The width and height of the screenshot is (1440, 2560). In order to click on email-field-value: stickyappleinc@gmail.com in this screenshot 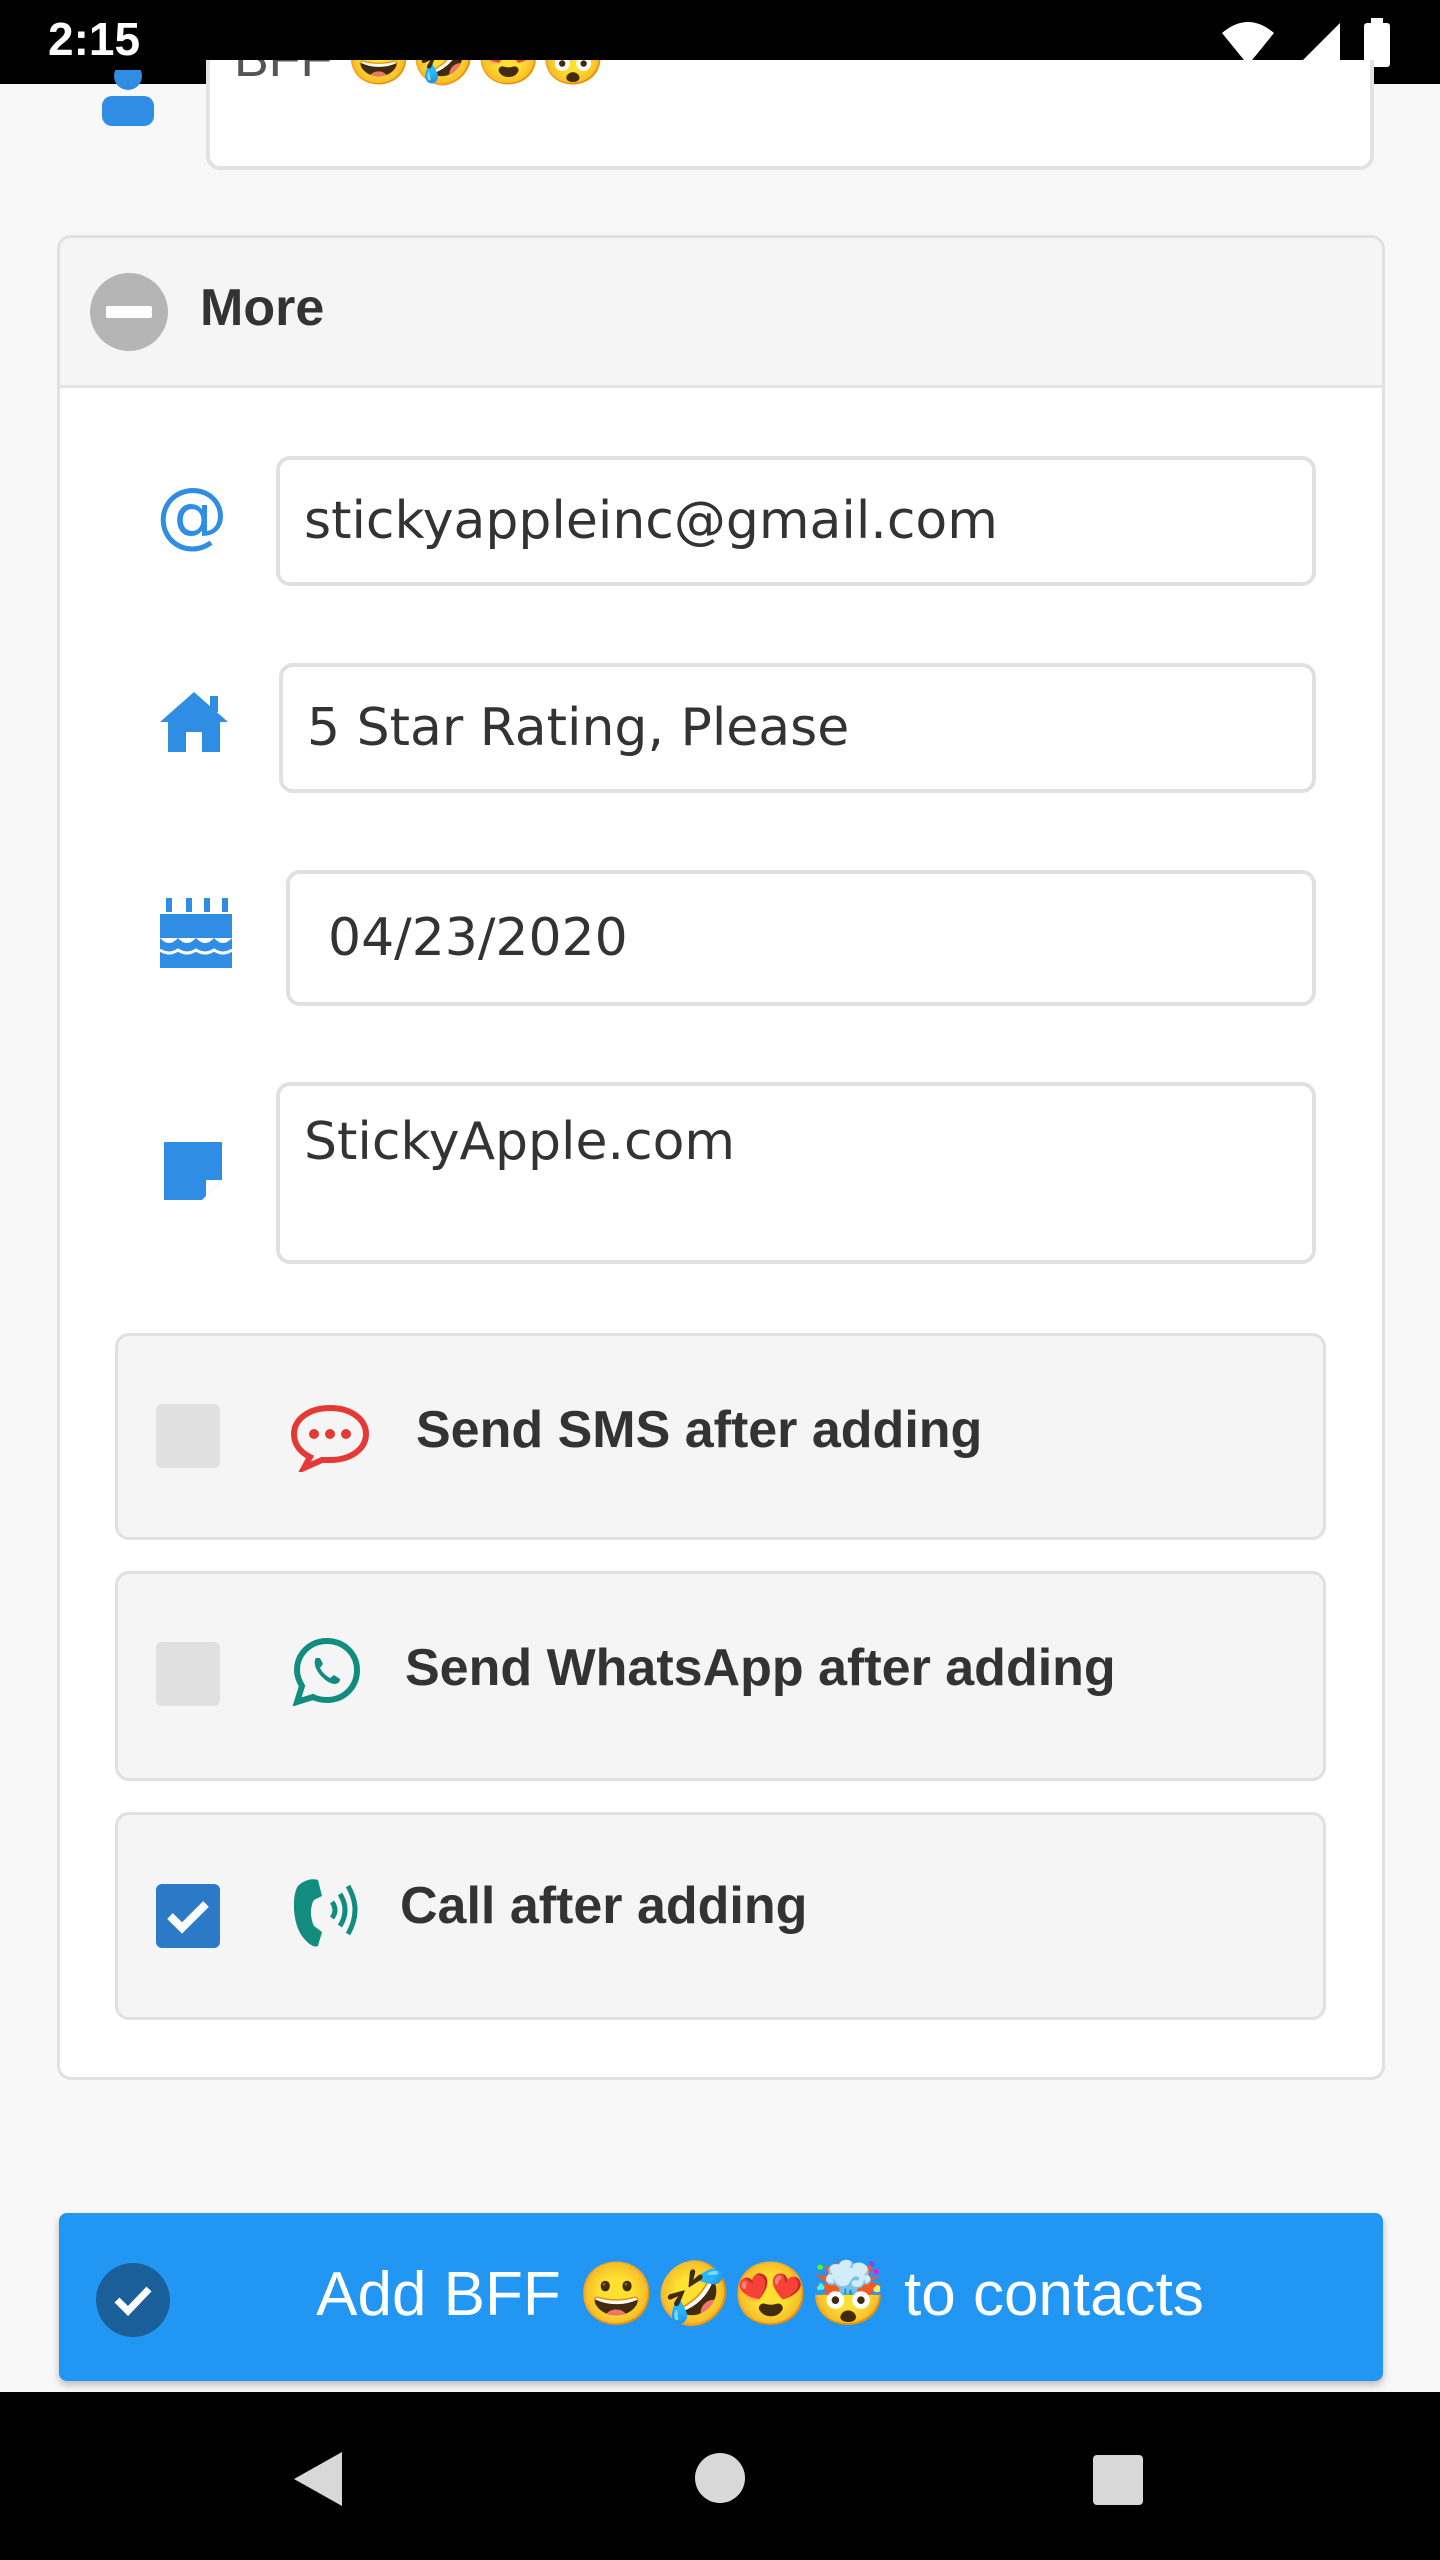, I will do `click(651, 521)`.